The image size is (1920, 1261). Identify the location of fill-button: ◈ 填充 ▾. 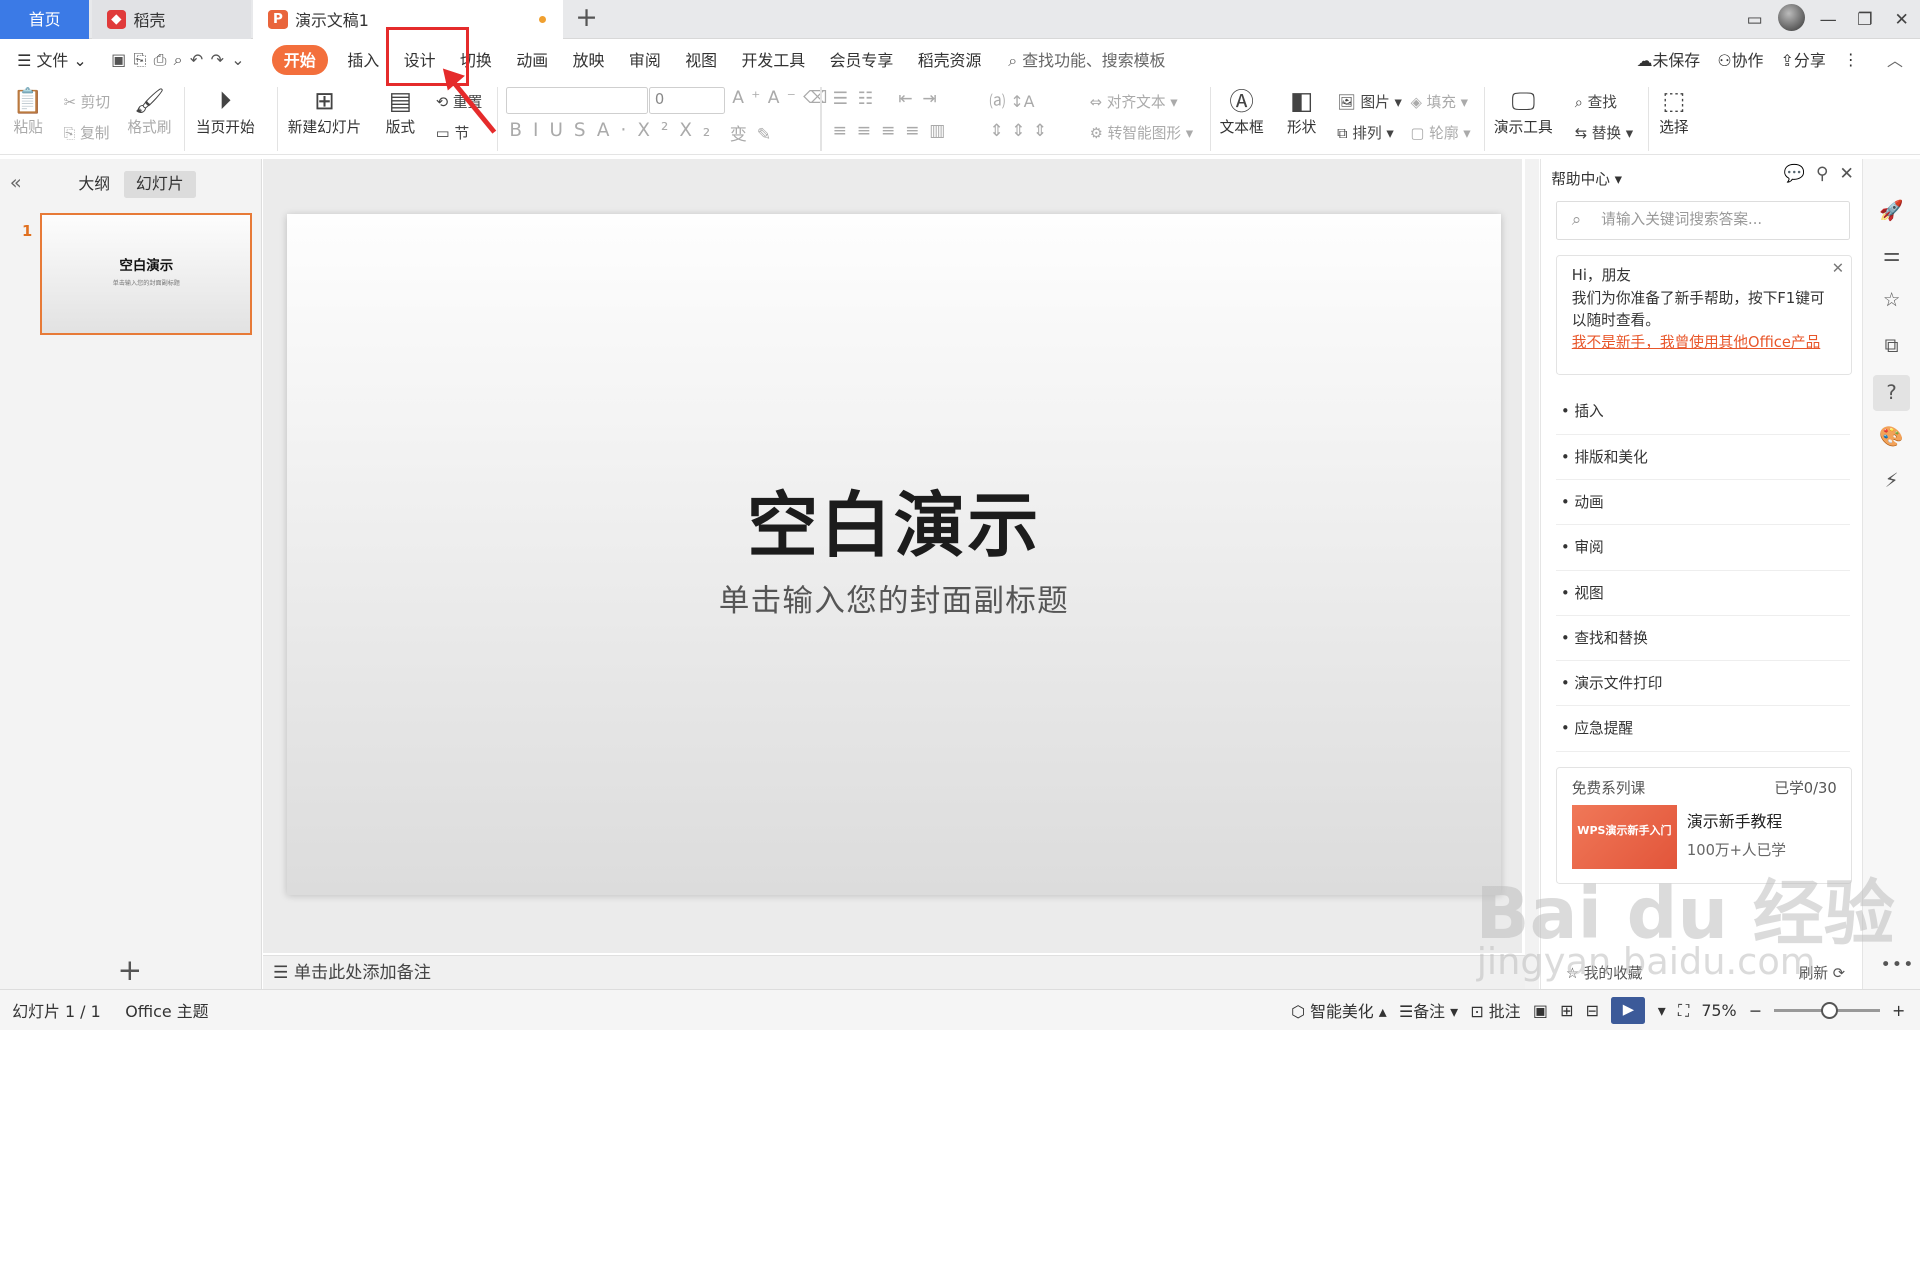
(1439, 101).